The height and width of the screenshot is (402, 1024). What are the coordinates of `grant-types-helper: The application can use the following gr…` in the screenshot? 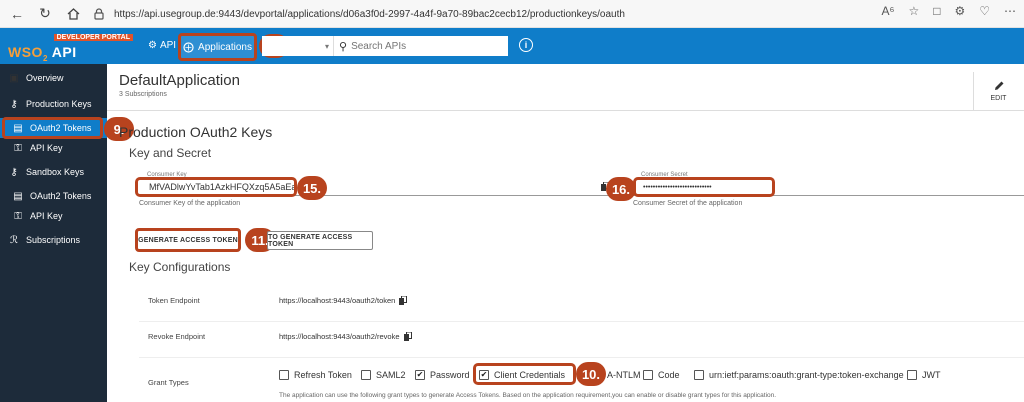 It's located at (528, 395).